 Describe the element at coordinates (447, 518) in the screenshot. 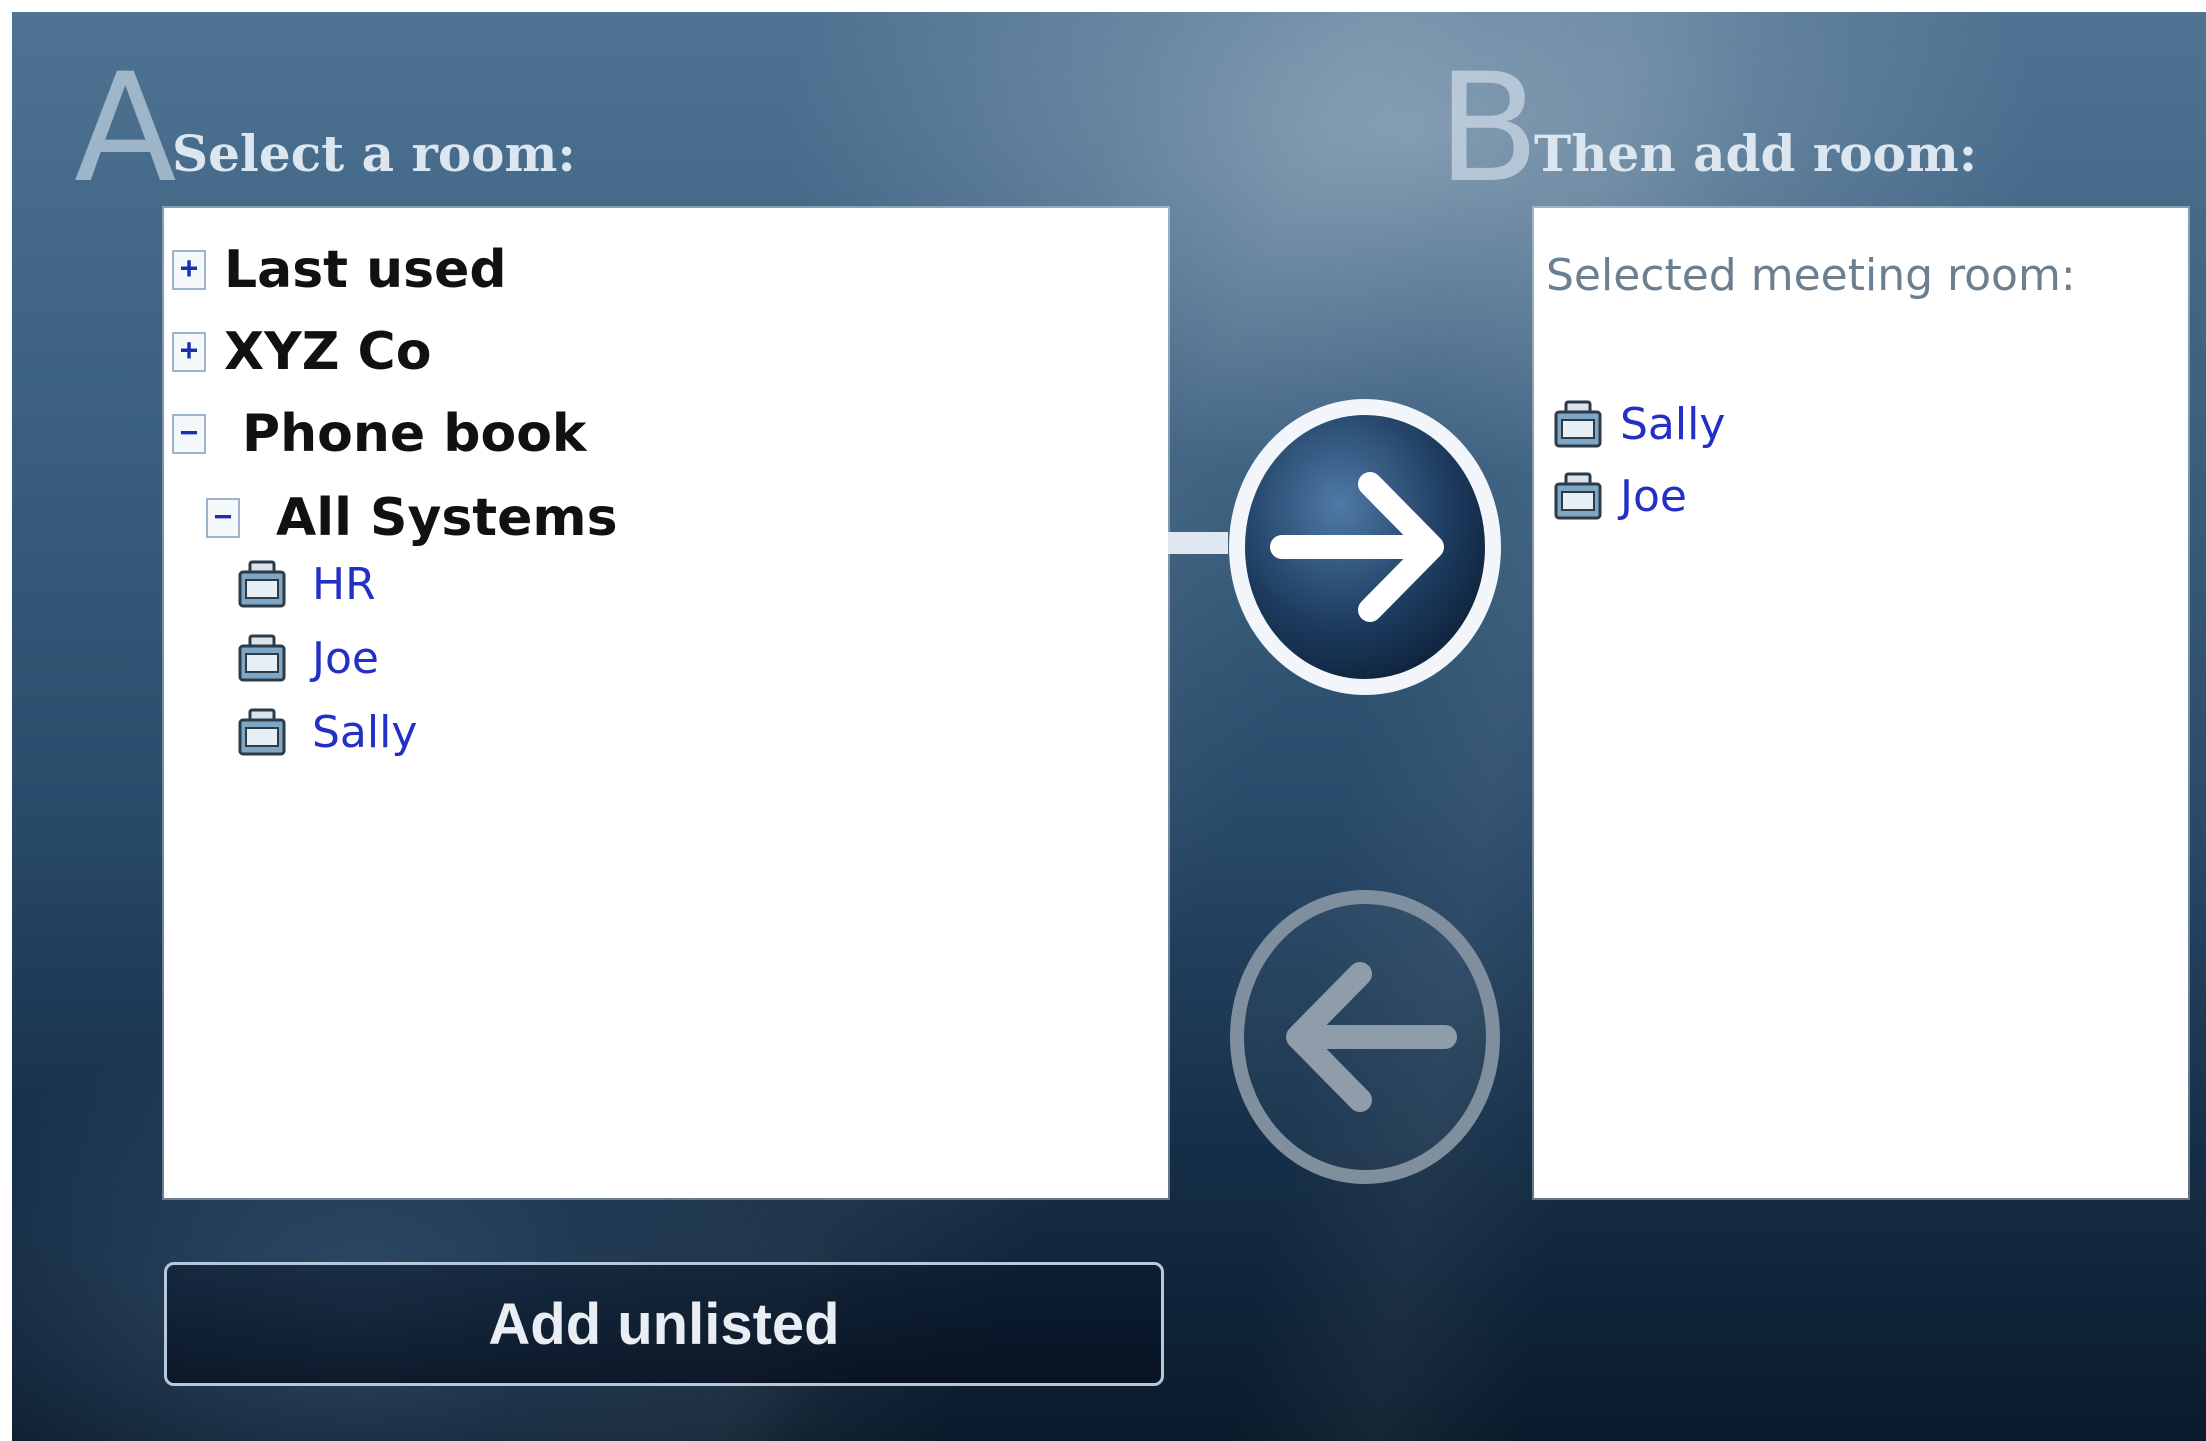

I see `tree-node-label: All Systems` at that location.